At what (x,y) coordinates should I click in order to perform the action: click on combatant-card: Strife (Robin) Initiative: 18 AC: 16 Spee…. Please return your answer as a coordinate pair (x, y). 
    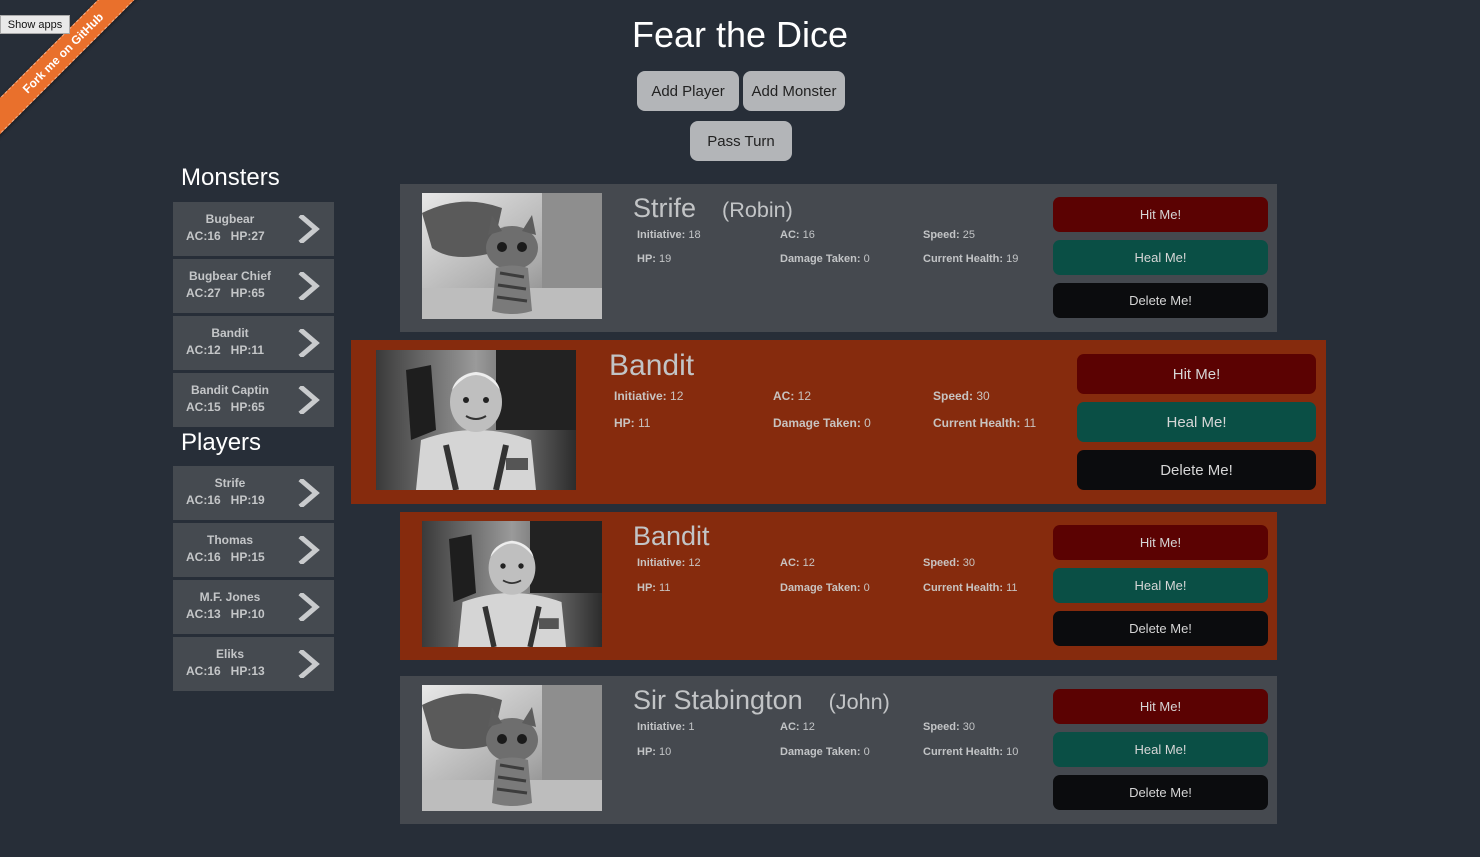
    Looking at the image, I should click on (838, 258).